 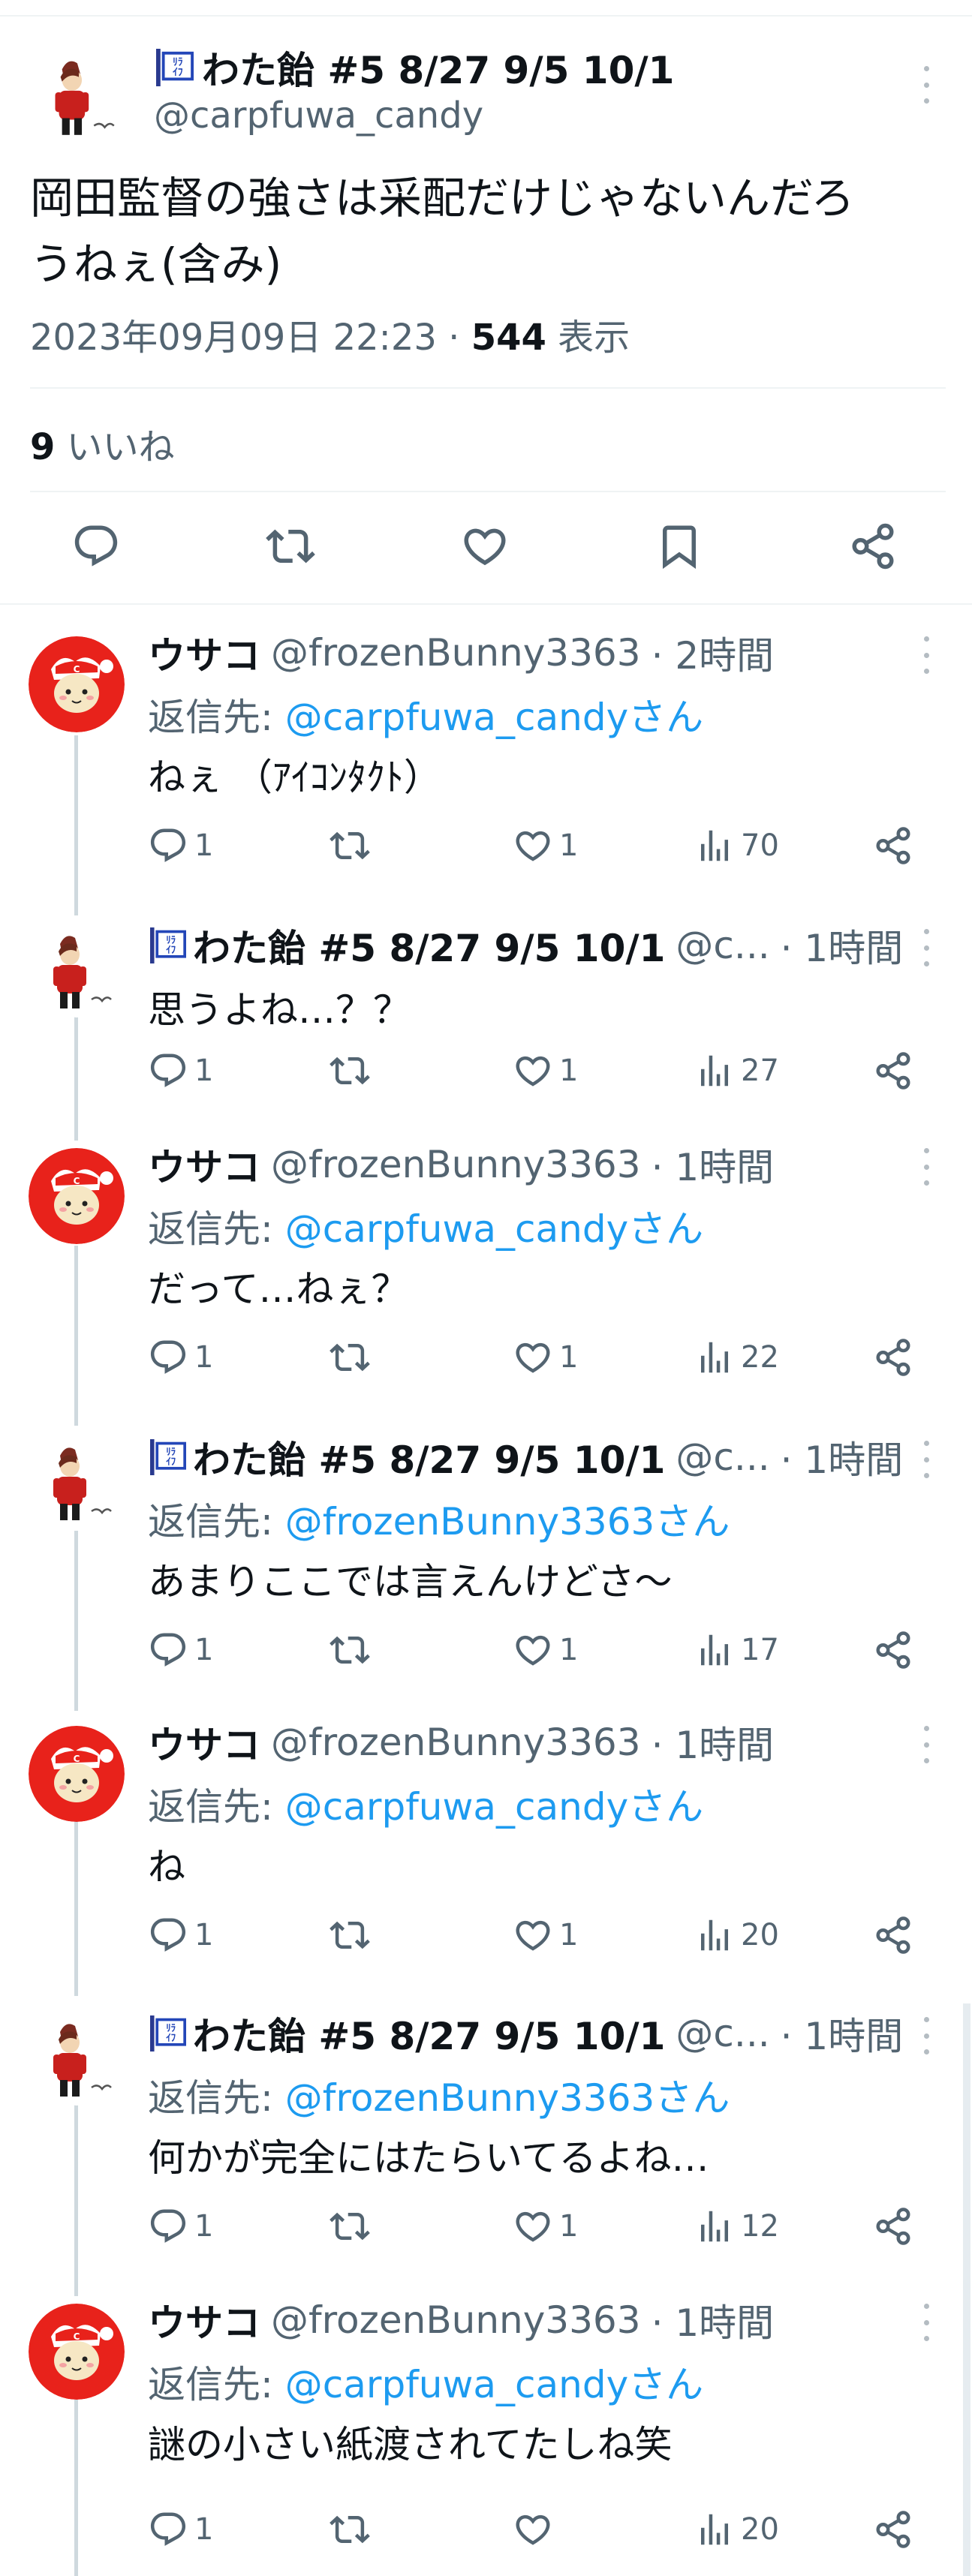 I want to click on author-name: わた飴 #5 8/27 9/5 10/1, so click(x=438, y=68).